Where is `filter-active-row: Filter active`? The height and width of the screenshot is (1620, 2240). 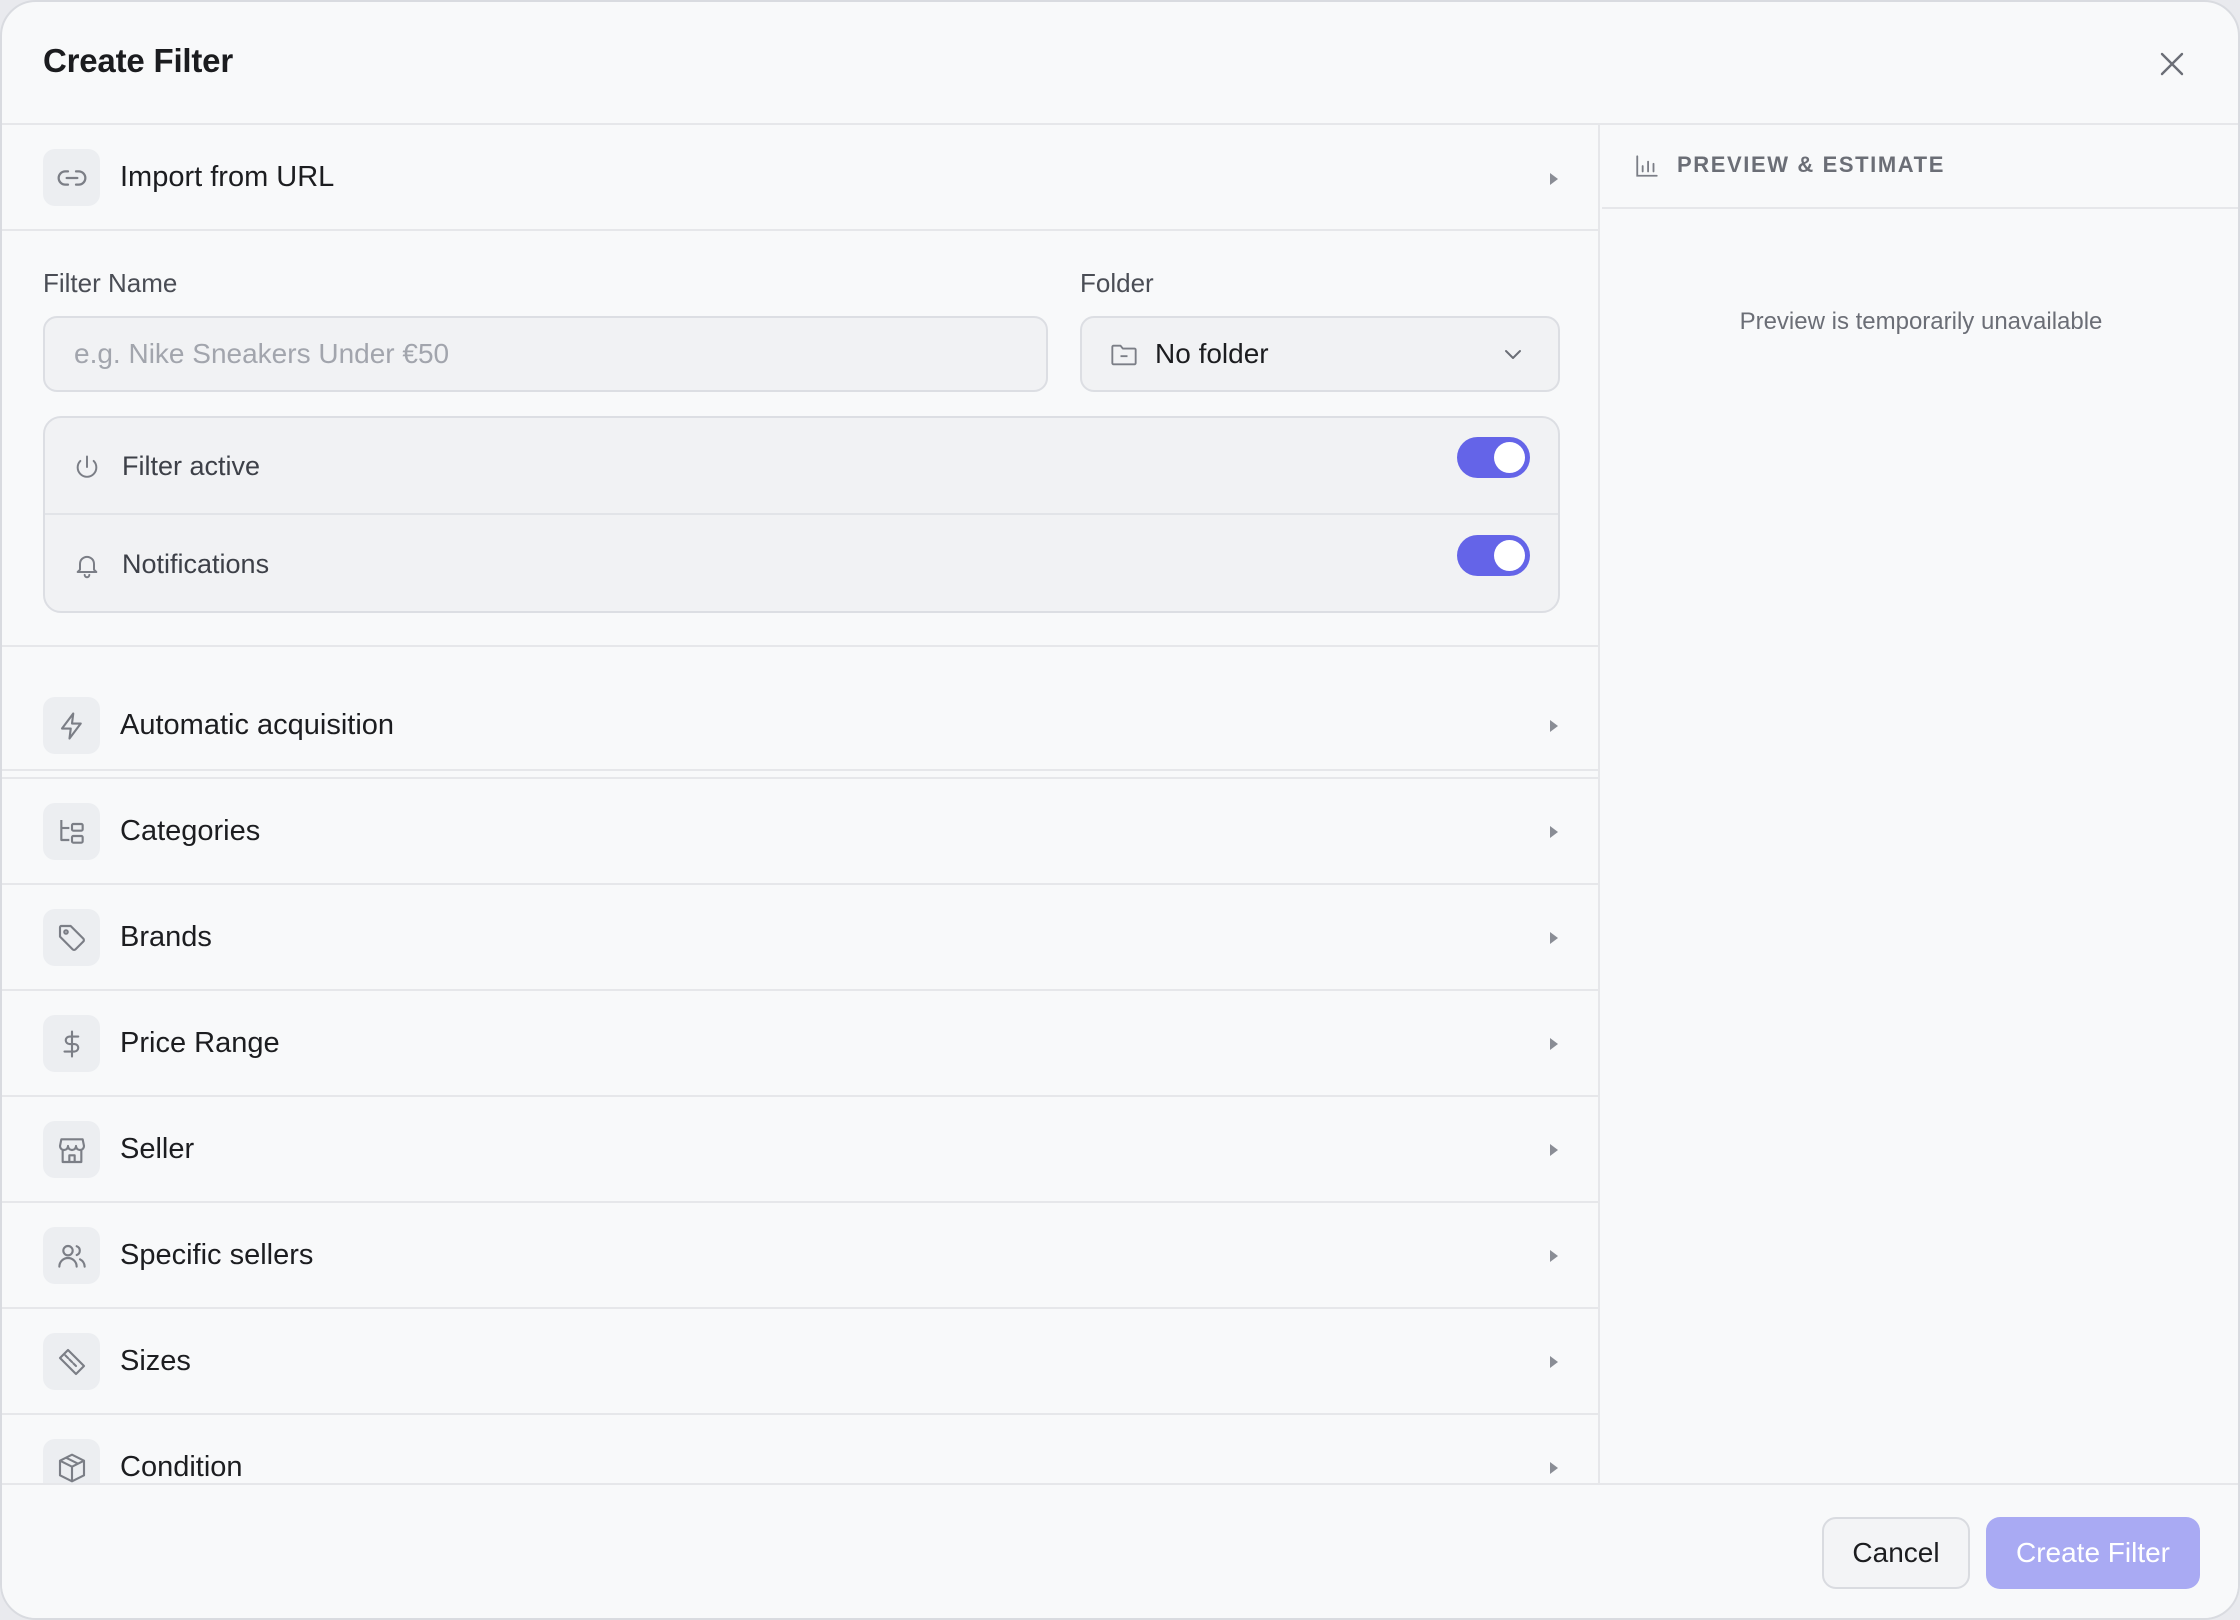
filter-active-row: Filter active is located at coordinates (801, 466).